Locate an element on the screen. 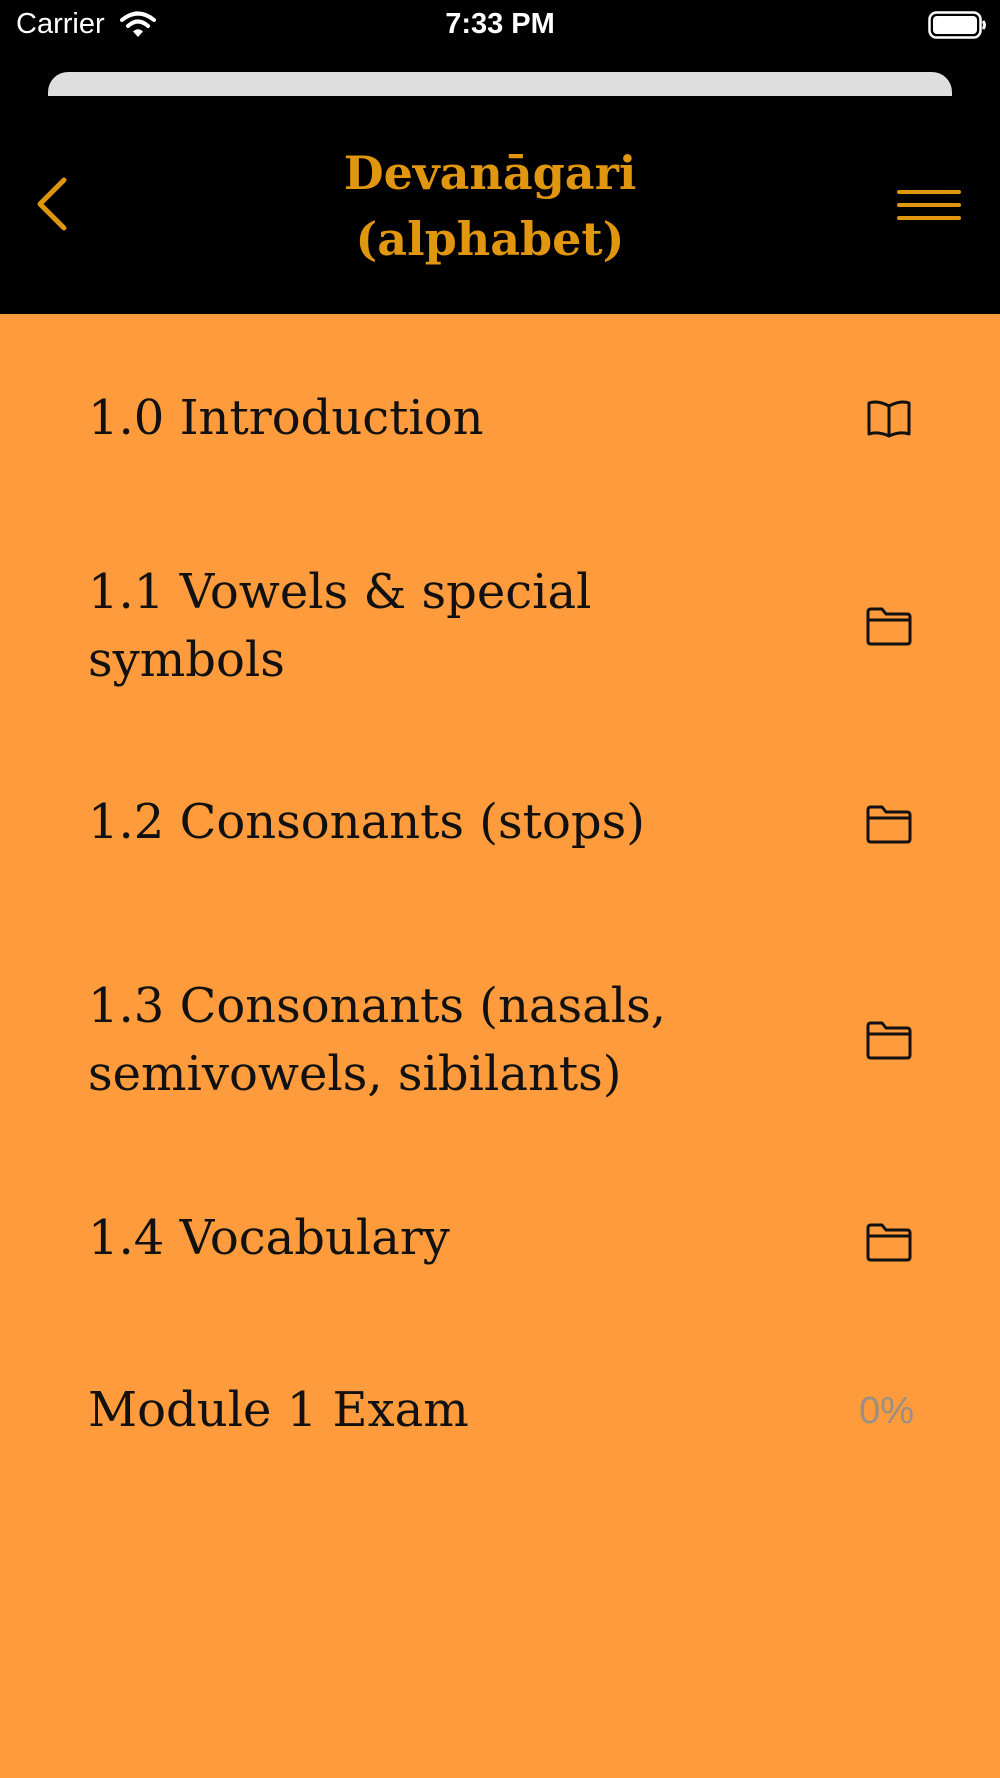 The width and height of the screenshot is (1000, 1778). list-item-label-line1: 1.0 Introduction is located at coordinates (286, 418).